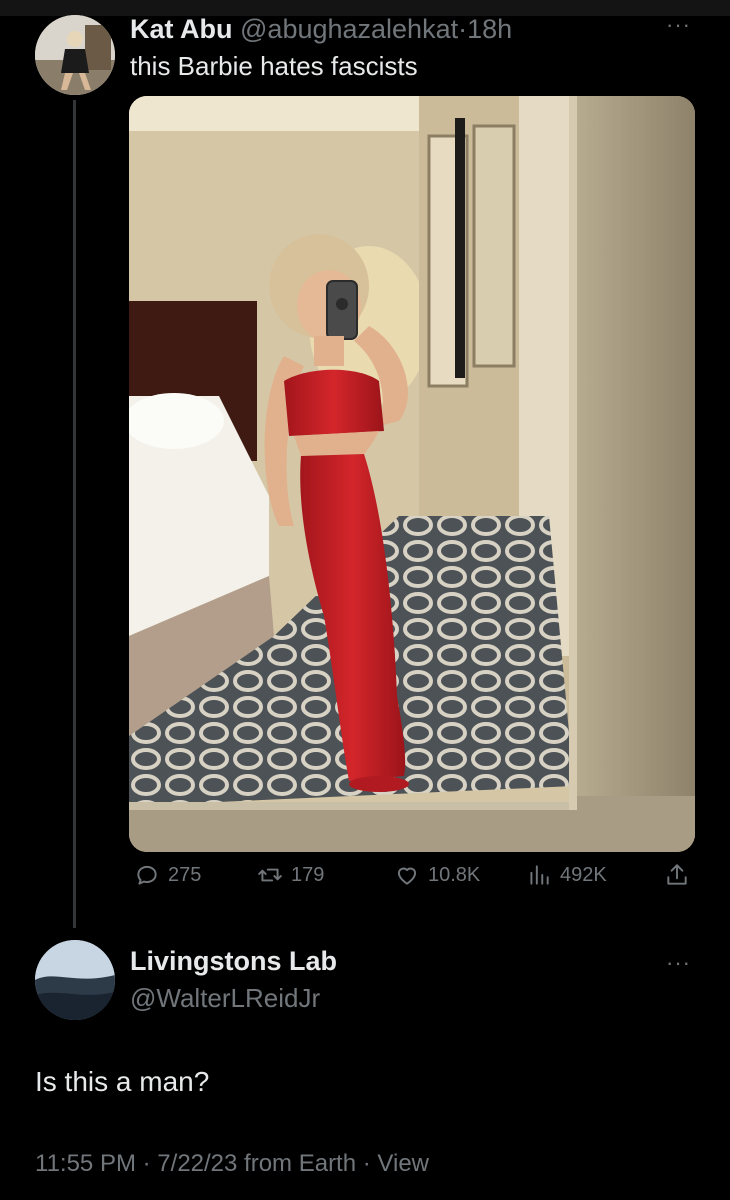  I want to click on reply-timestamp-line: 11:55 PM · 7/22/23 from Earth · View, so click(232, 1164).